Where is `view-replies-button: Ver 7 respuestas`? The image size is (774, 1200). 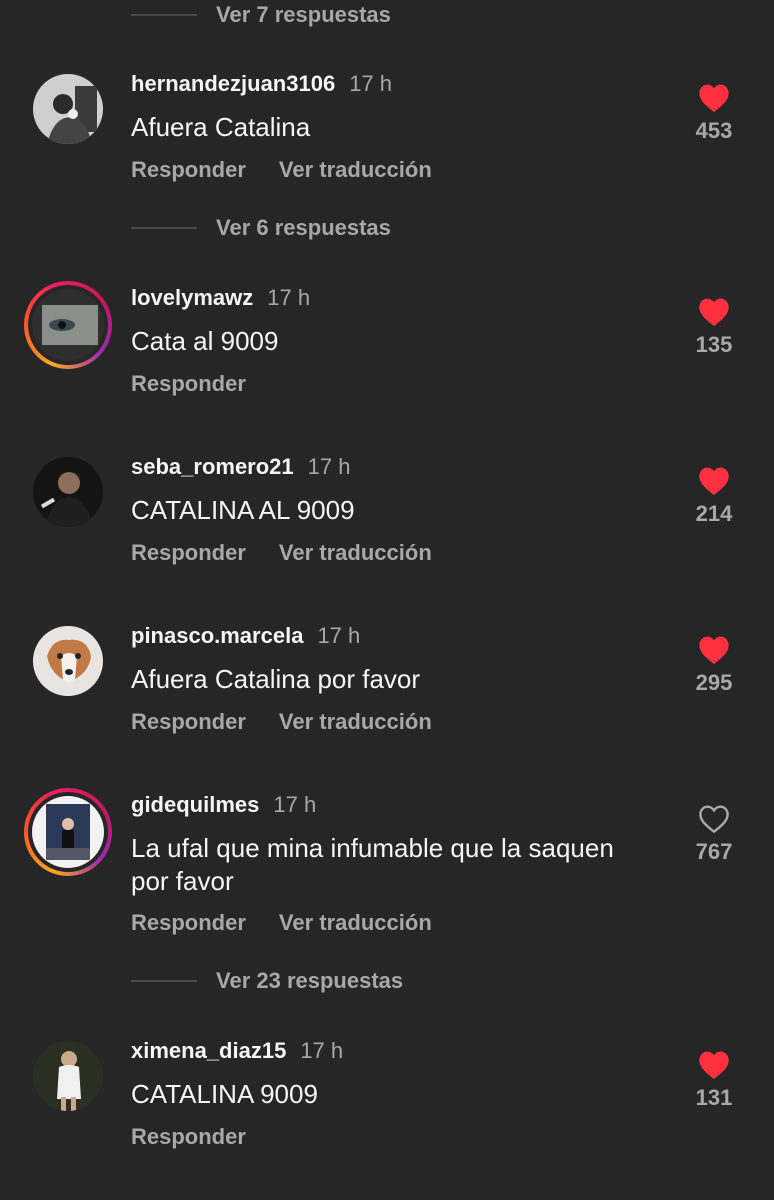 view-replies-button: Ver 7 respuestas is located at coordinates (261, 15).